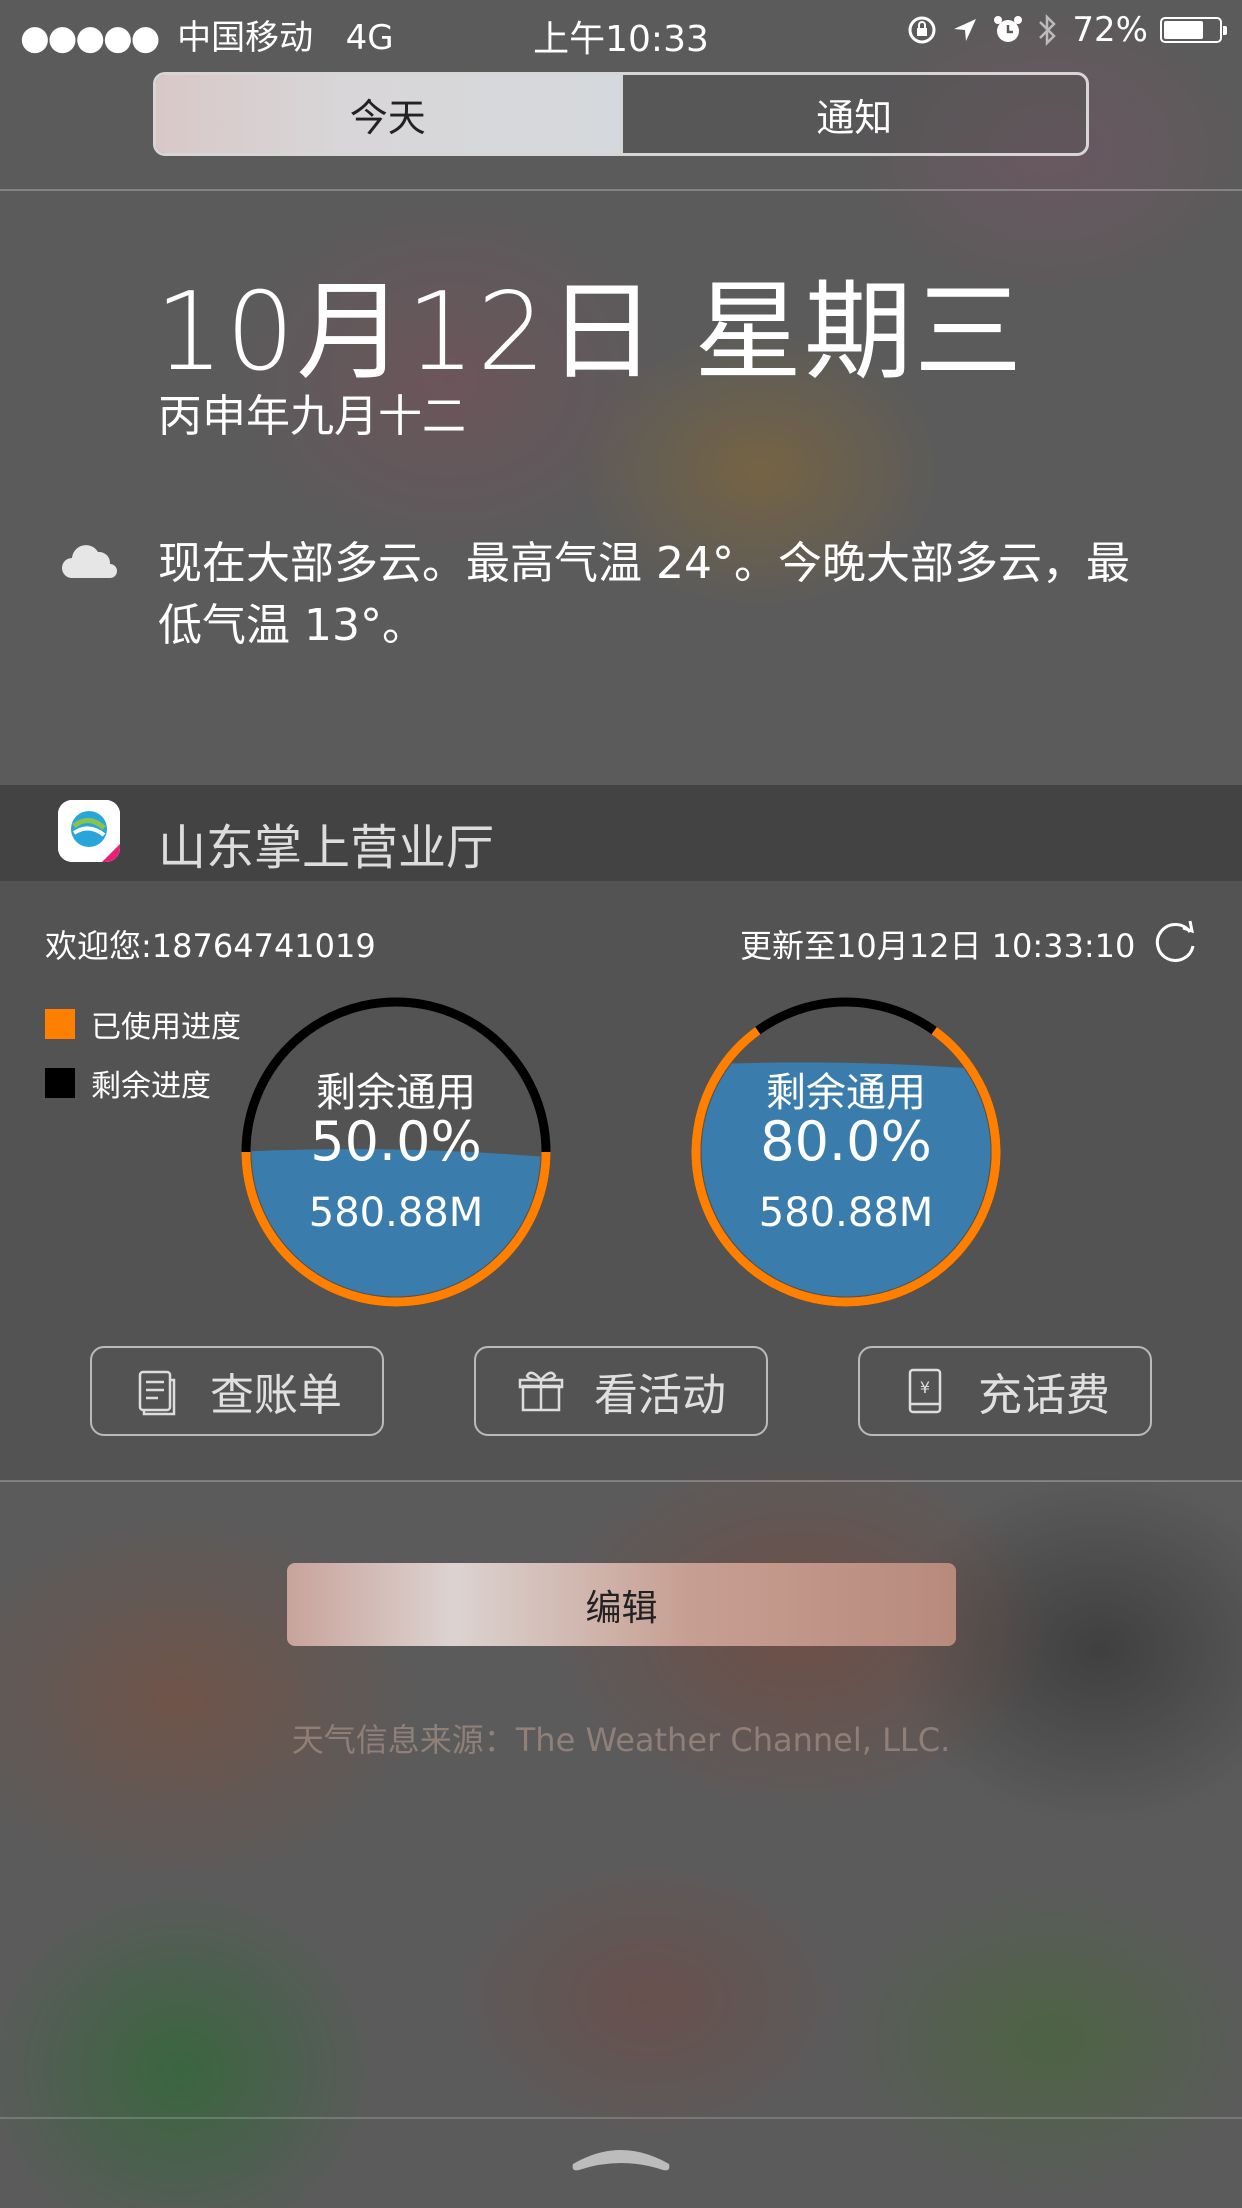 This screenshot has width=1242, height=2208. I want to click on bluetooth-icon, so click(1048, 30).